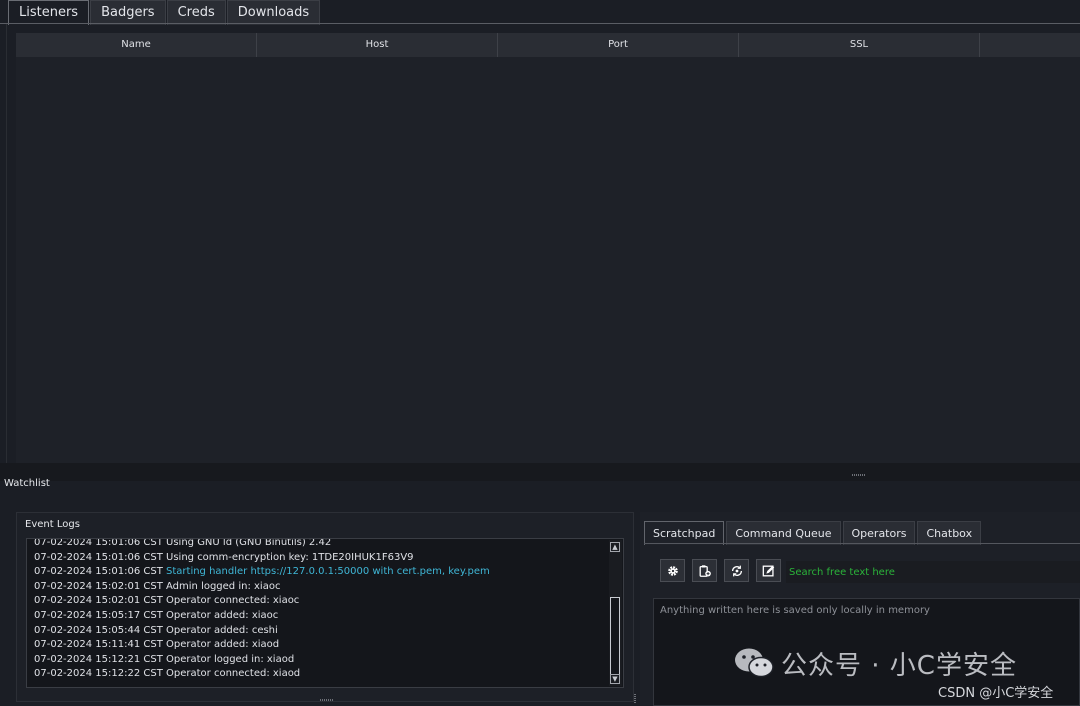 This screenshot has height=706, width=1080. Describe the element at coordinates (540, 472) in the screenshot. I see `pane-splitter` at that location.